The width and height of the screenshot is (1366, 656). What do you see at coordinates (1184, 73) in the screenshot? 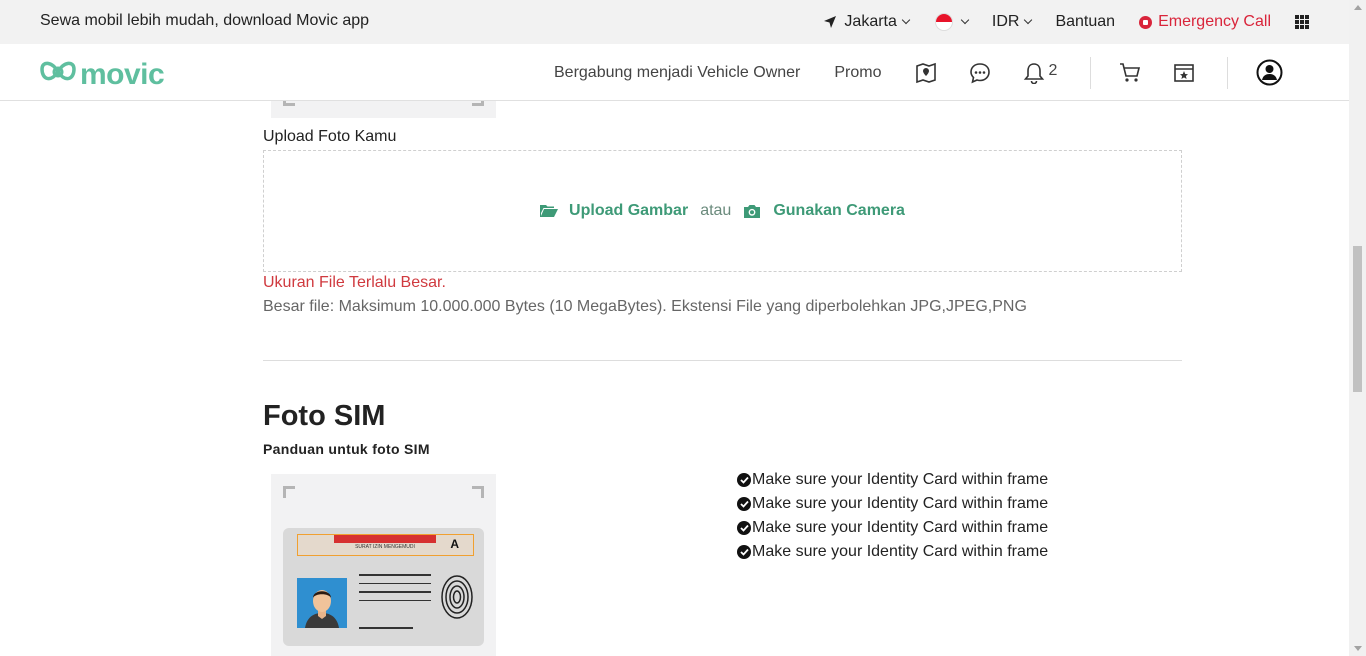
I see `bookmark-star-icon` at bounding box center [1184, 73].